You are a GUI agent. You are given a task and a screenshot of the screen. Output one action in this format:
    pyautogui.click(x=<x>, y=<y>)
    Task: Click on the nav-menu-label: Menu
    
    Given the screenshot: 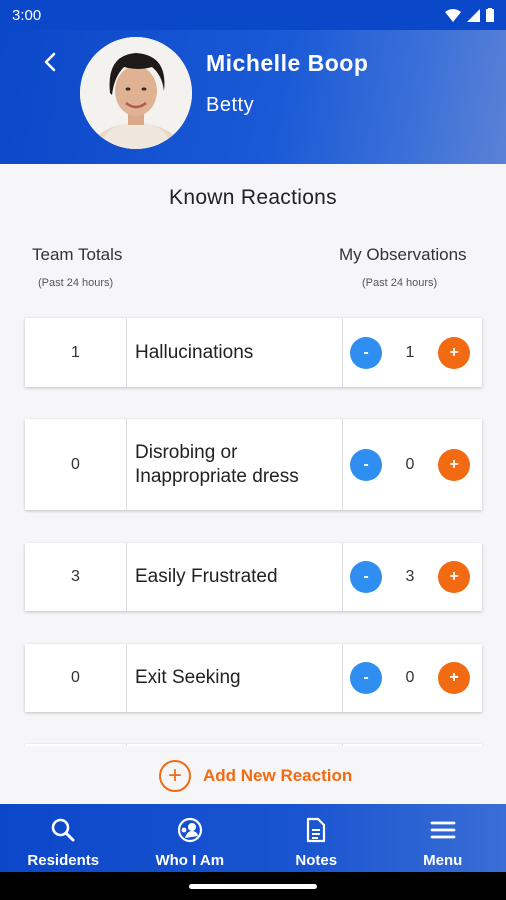 What is the action you would take?
    pyautogui.click(x=443, y=860)
    